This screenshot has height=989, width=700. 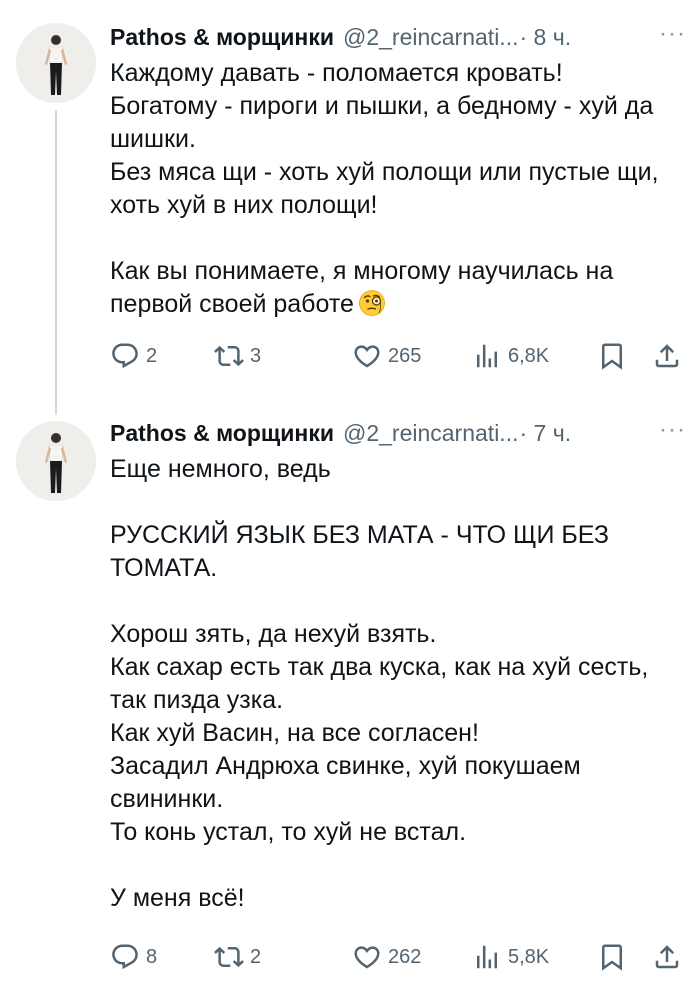 What do you see at coordinates (386, 957) in the screenshot?
I see `like-button: 262` at bounding box center [386, 957].